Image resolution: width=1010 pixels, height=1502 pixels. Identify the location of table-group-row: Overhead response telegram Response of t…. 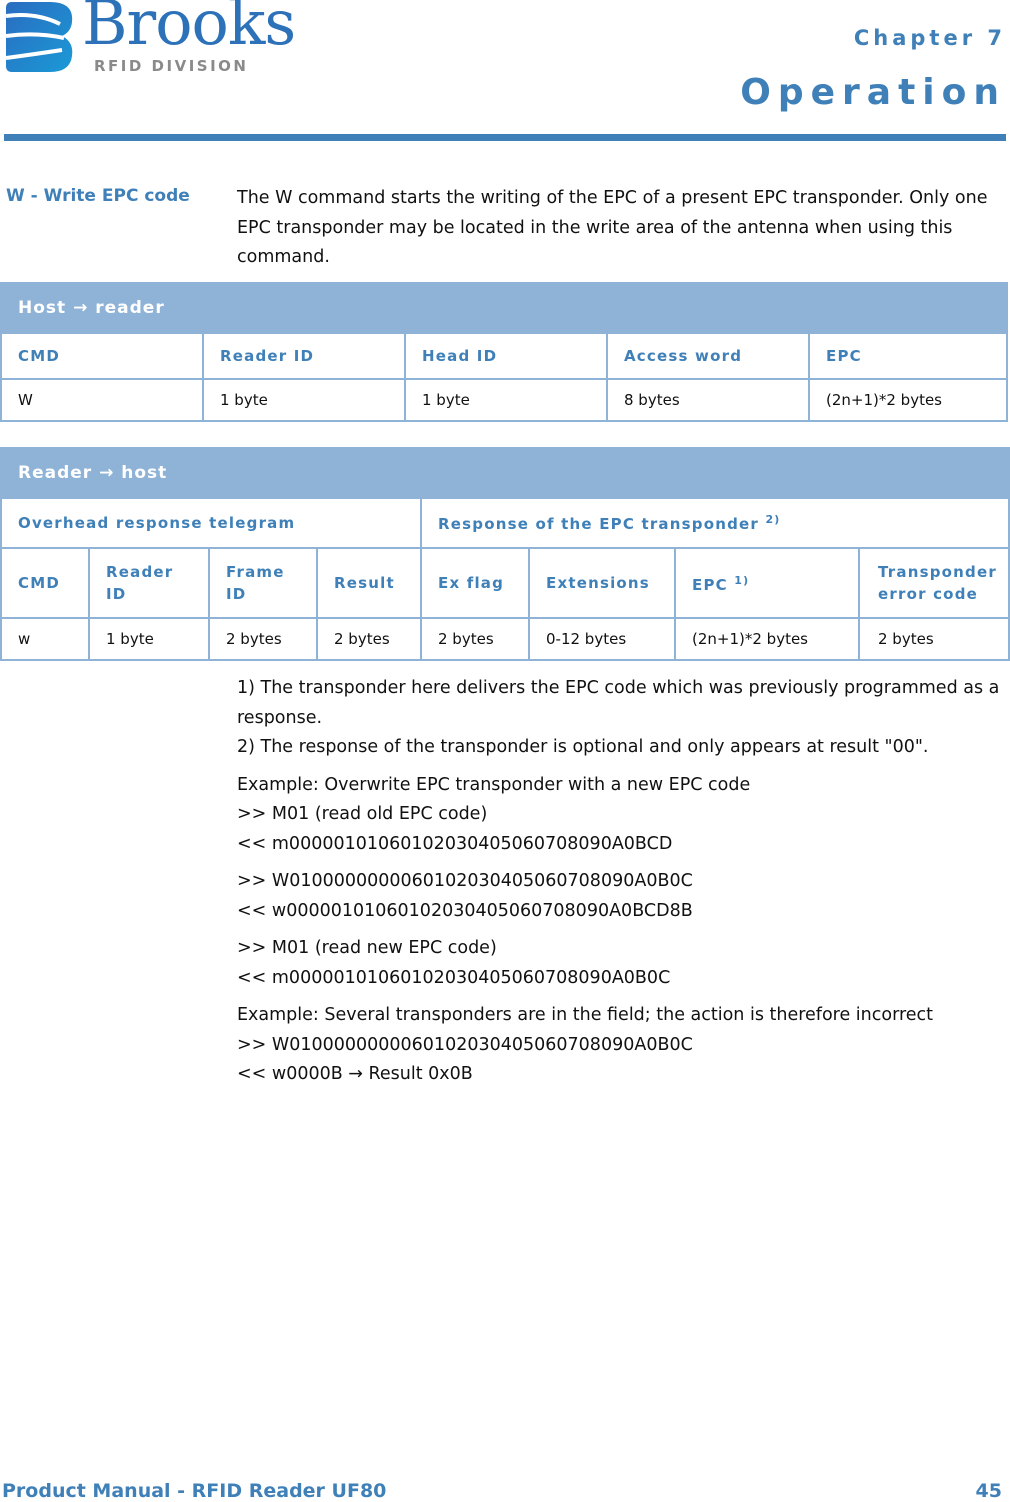
(505, 523).